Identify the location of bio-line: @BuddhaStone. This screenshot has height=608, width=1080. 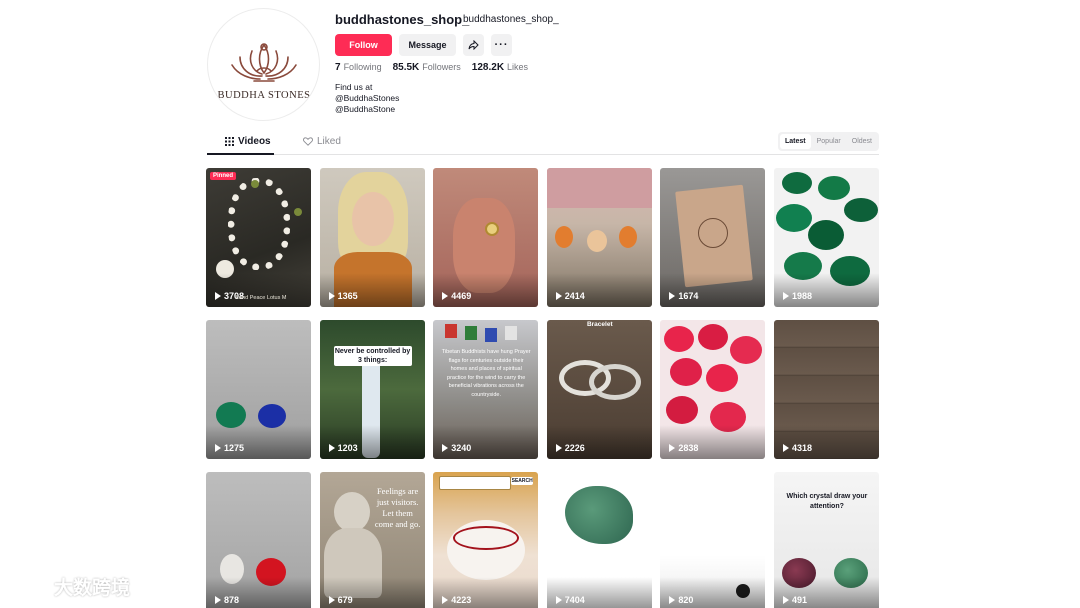
(365, 109).